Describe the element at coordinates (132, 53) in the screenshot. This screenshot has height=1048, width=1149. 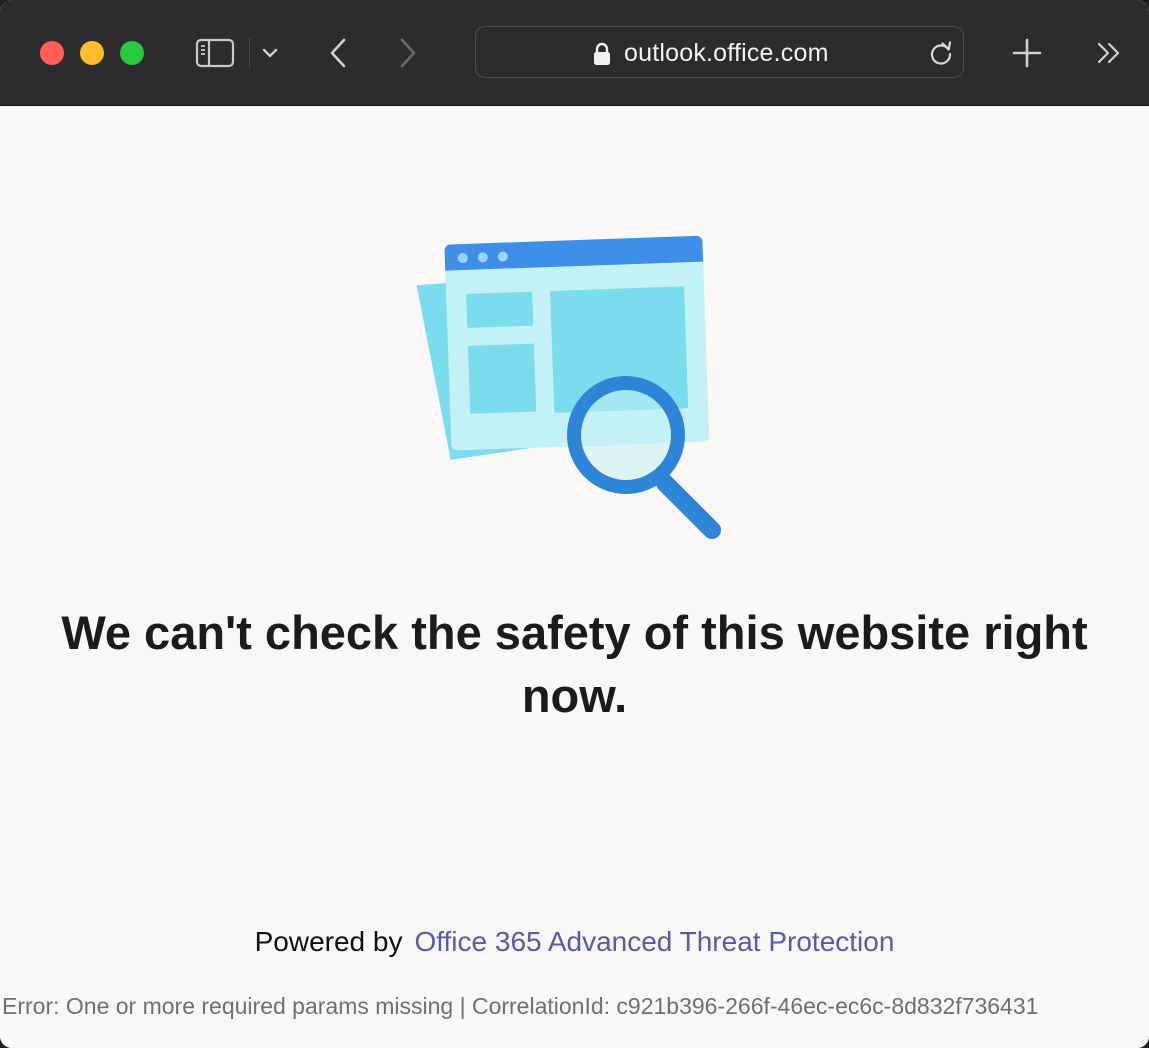
I see `maximize-window-button` at that location.